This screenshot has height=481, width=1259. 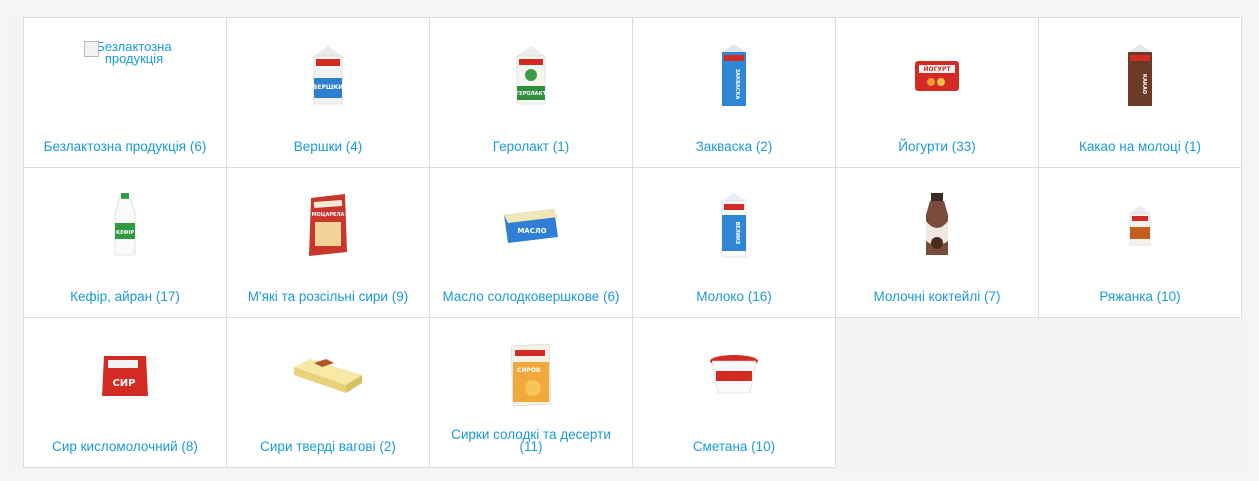 What do you see at coordinates (937, 76) in the screenshot?
I see `yogurt-pack-icon: ЙОГУРТ` at bounding box center [937, 76].